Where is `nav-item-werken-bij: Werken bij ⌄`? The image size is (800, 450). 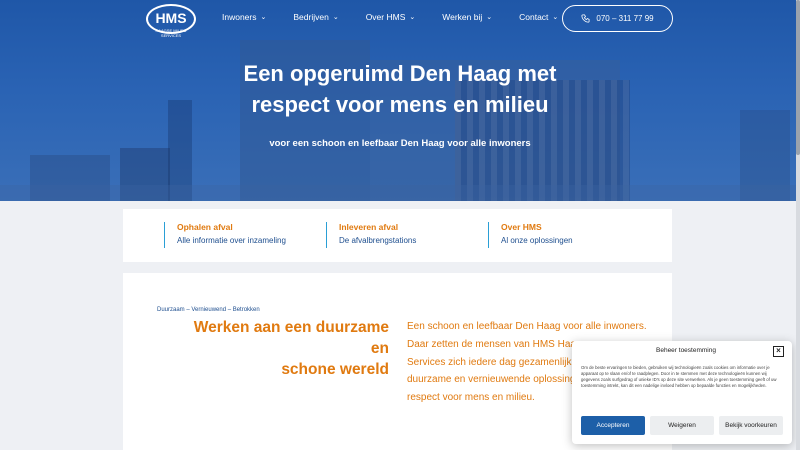 nav-item-werken-bij: Werken bij ⌄ is located at coordinates (467, 17).